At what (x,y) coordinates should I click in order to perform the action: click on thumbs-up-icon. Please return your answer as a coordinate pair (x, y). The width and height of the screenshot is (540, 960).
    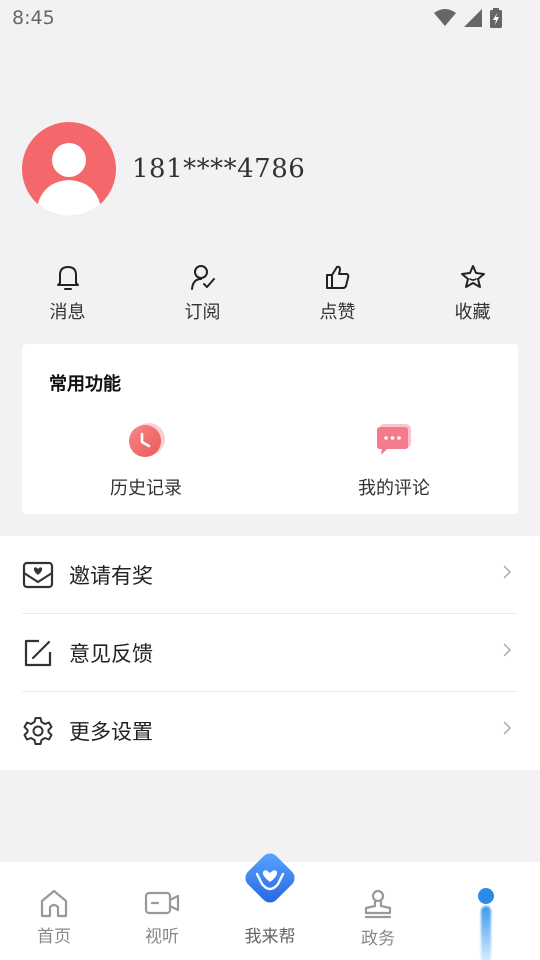
    Looking at the image, I should click on (337, 277).